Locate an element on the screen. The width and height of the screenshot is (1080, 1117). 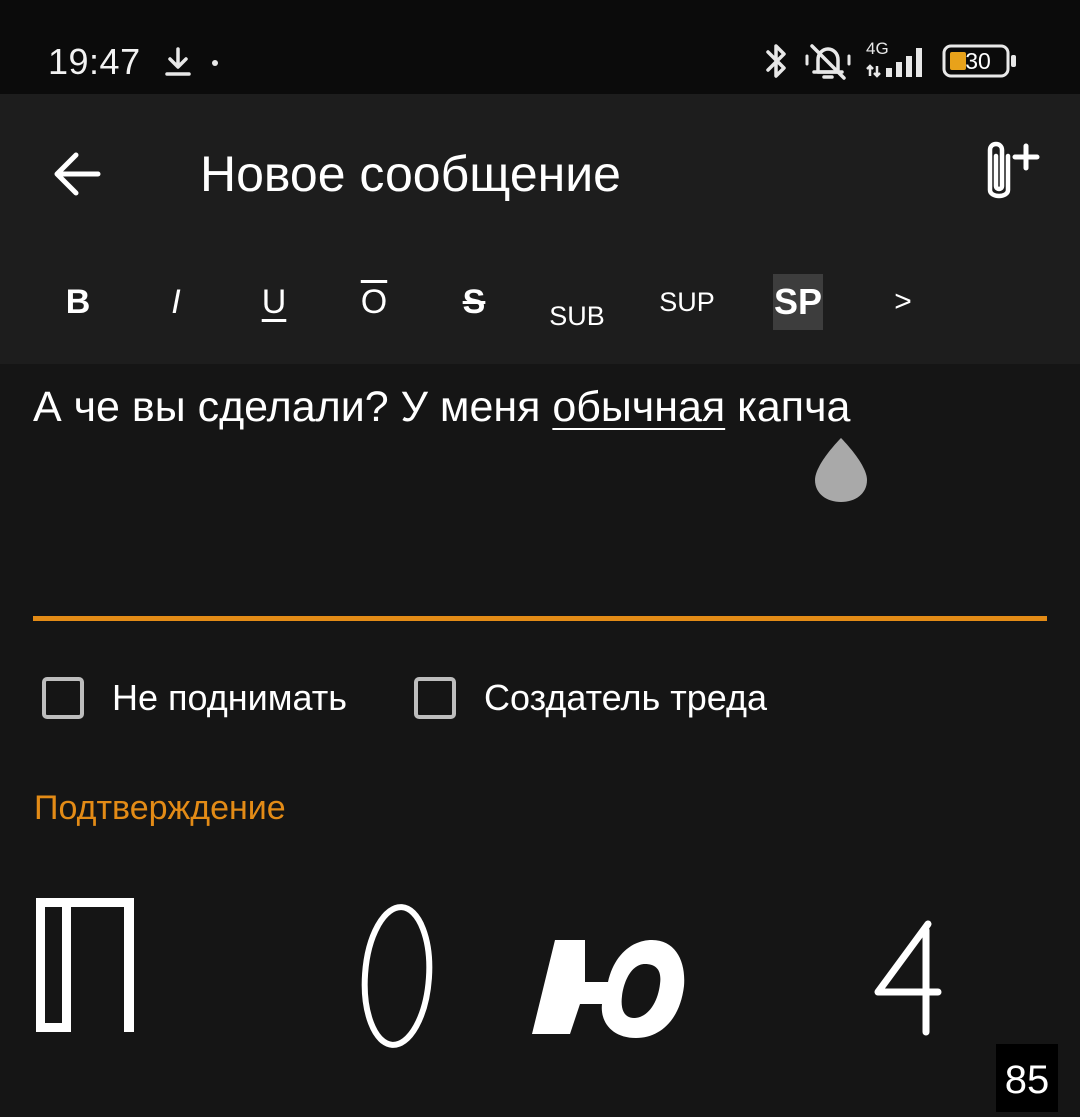
no-bump-label: Не поднимать is located at coordinates (229, 697).